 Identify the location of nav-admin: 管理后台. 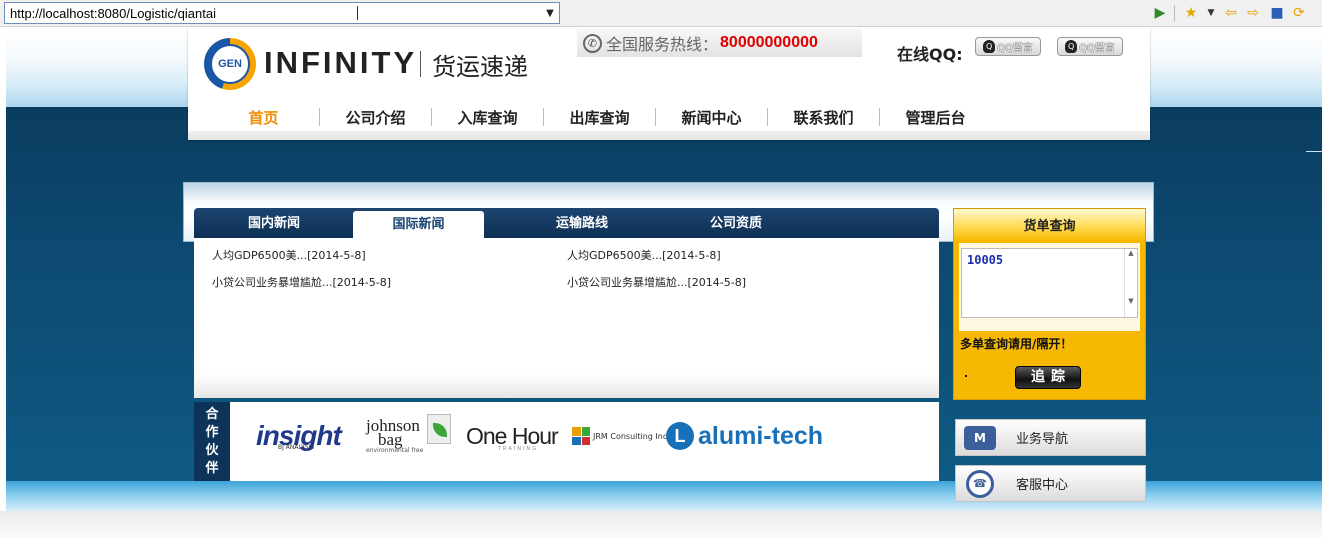
(935, 117).